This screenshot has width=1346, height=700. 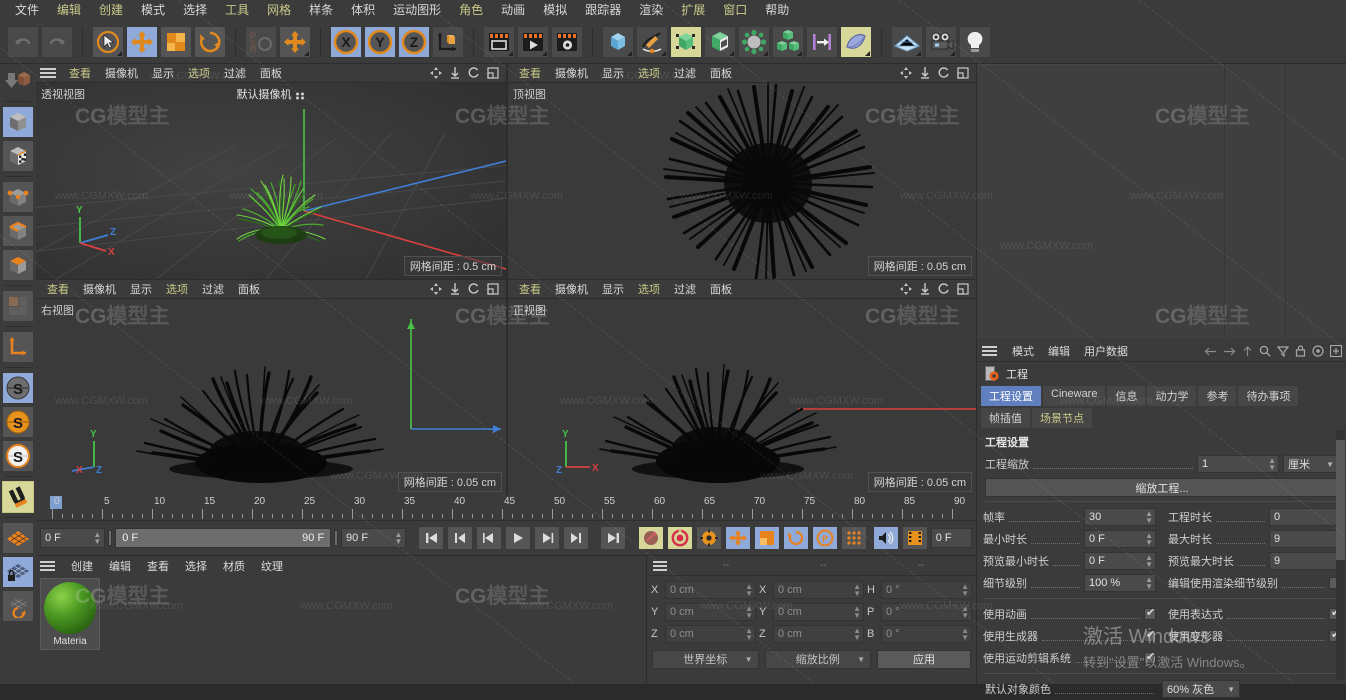 I want to click on point-mode-button, so click(x=18, y=197).